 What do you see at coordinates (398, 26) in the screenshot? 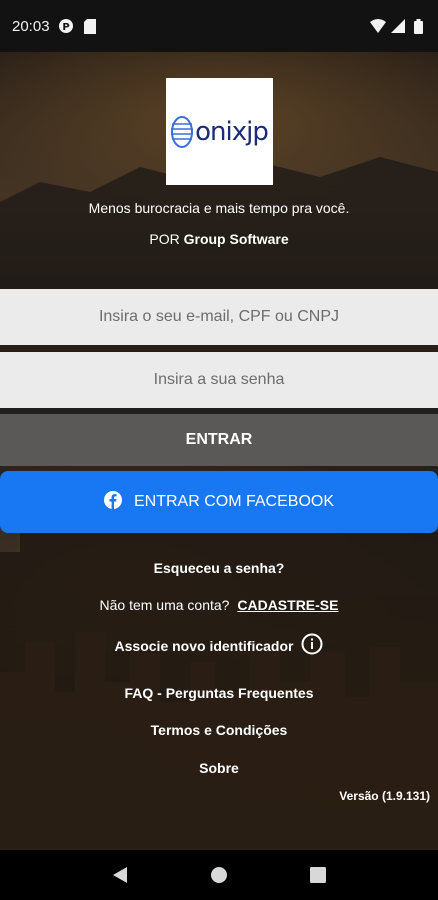
I see `signal-icon` at bounding box center [398, 26].